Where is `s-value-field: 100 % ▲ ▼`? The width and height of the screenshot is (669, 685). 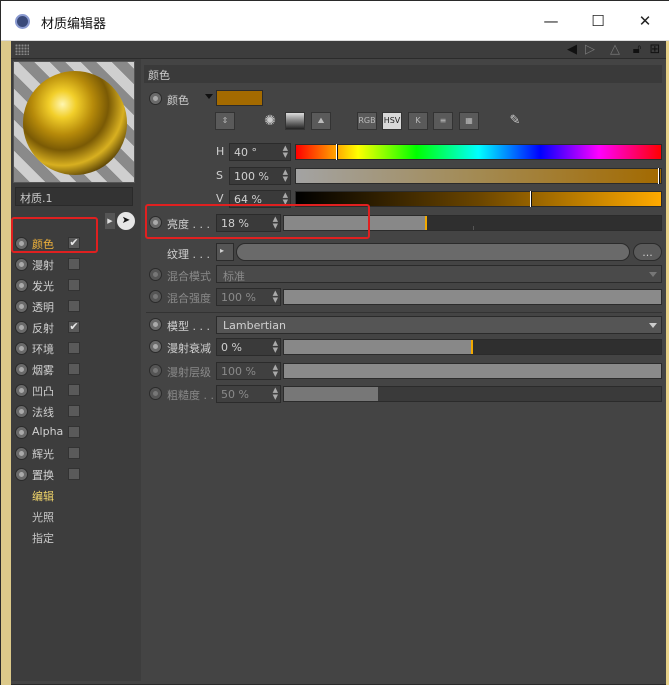 s-value-field: 100 % ▲ ▼ is located at coordinates (260, 176).